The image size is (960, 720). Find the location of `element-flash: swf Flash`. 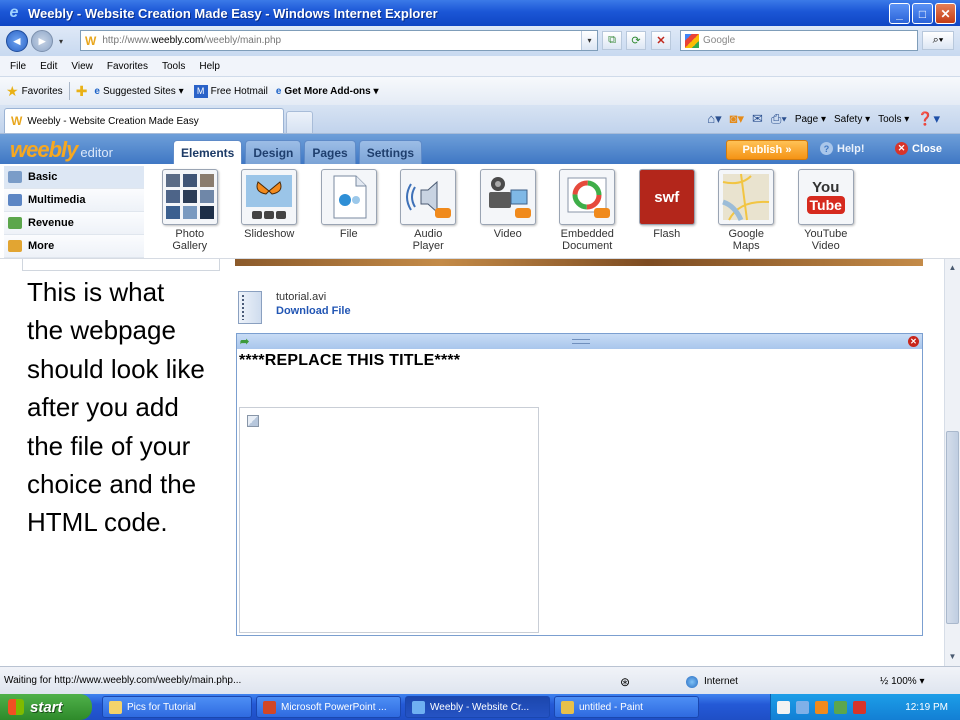

element-flash: swf Flash is located at coordinates (667, 210).